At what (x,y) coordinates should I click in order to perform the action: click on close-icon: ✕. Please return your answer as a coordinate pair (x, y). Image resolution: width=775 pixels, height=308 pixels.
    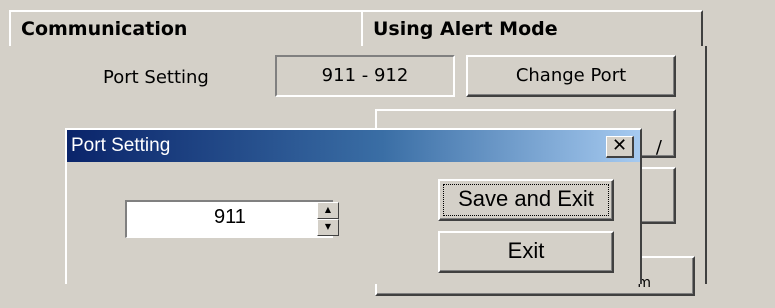
    Looking at the image, I should click on (619, 145).